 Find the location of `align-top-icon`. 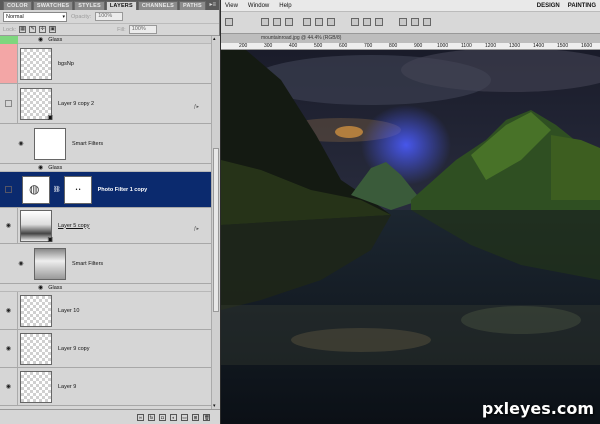

align-top-icon is located at coordinates (265, 22).